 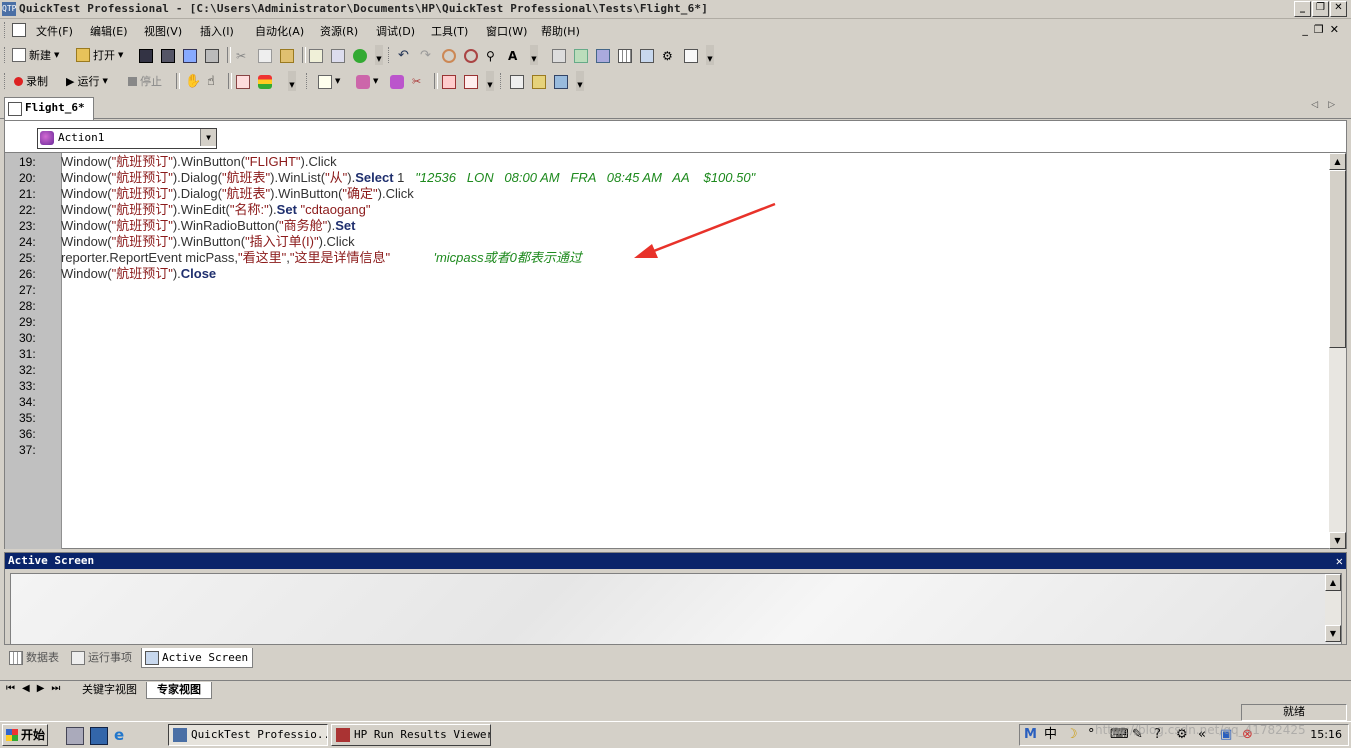 What do you see at coordinates (31, 81) in the screenshot?
I see `record-button: 录制` at bounding box center [31, 81].